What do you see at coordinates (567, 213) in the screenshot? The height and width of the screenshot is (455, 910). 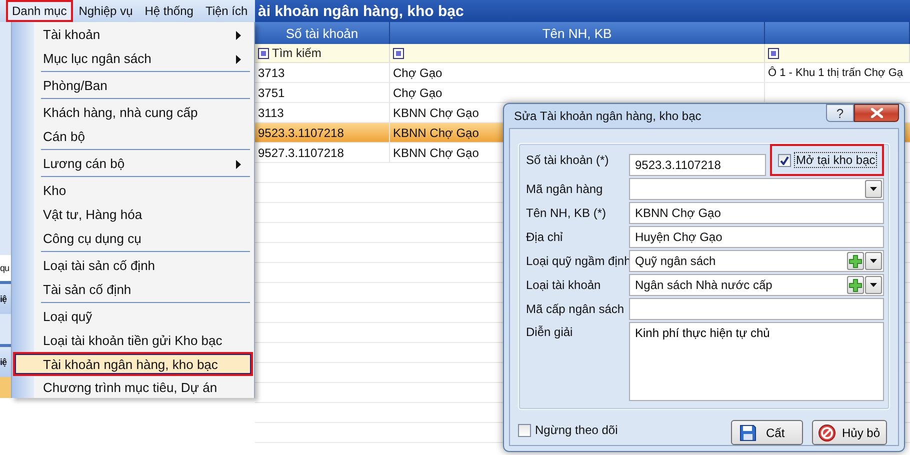 I see `field-label: Tên NH, KB (*)` at bounding box center [567, 213].